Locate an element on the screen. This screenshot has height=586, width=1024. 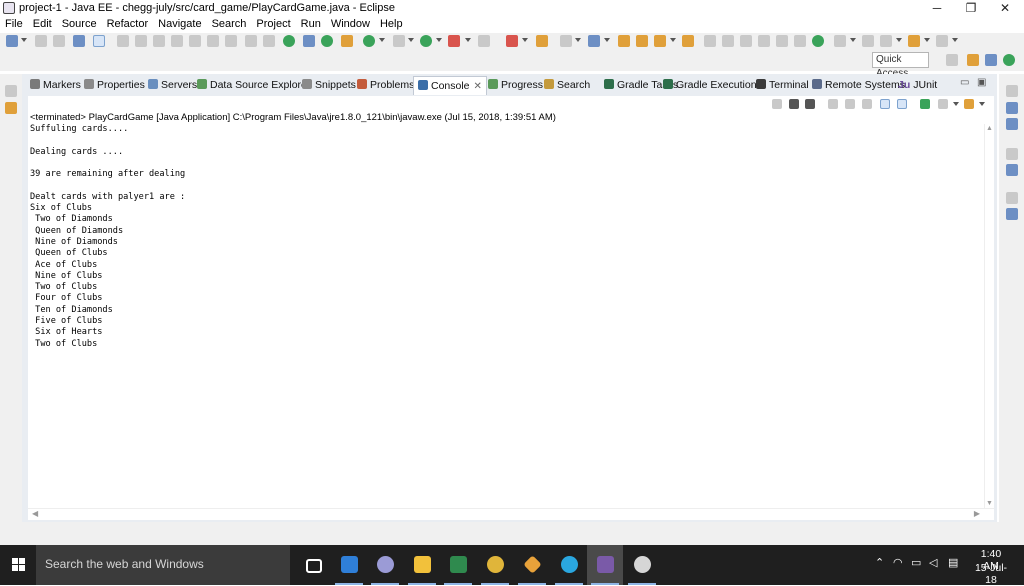
close-button: ✕ is located at coordinates (1005, 8).